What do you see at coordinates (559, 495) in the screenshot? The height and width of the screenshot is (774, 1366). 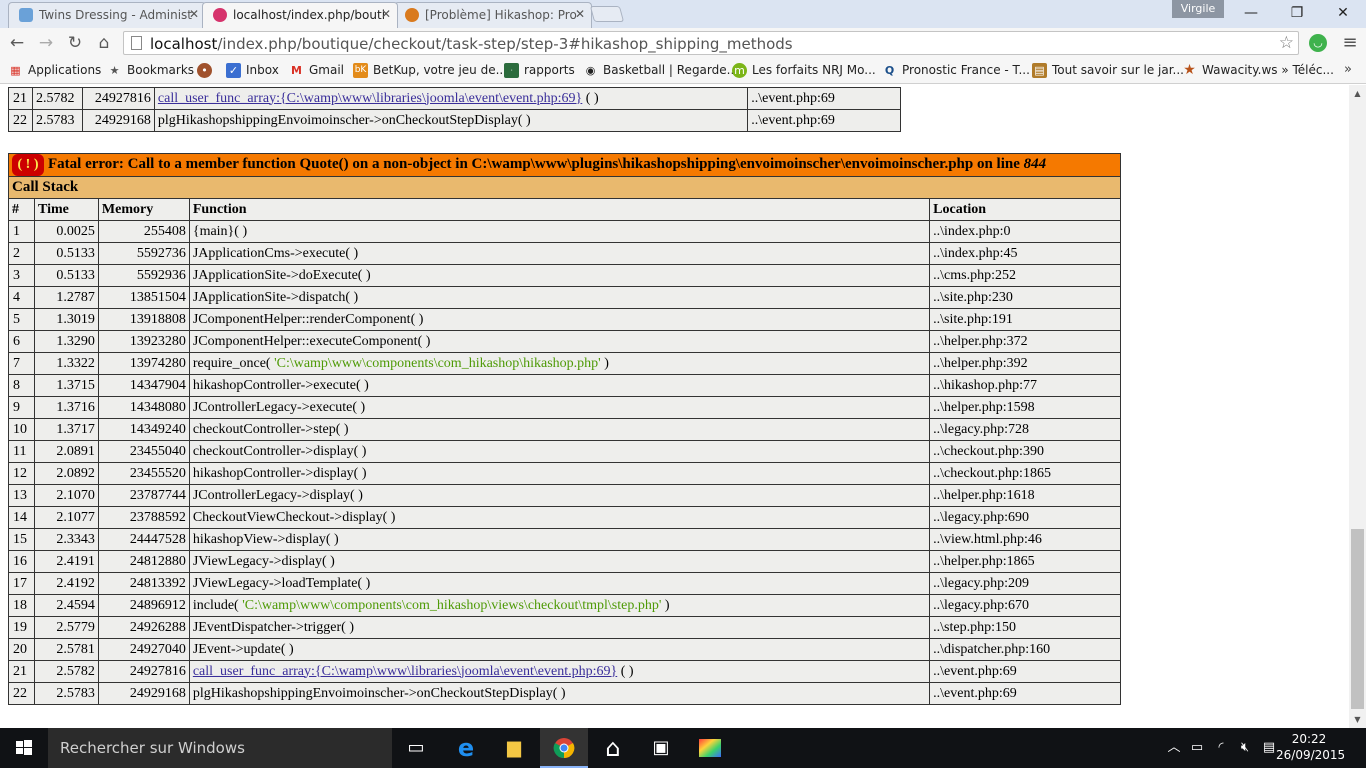 I see `row-function: JControllerLegacy->display( )` at bounding box center [559, 495].